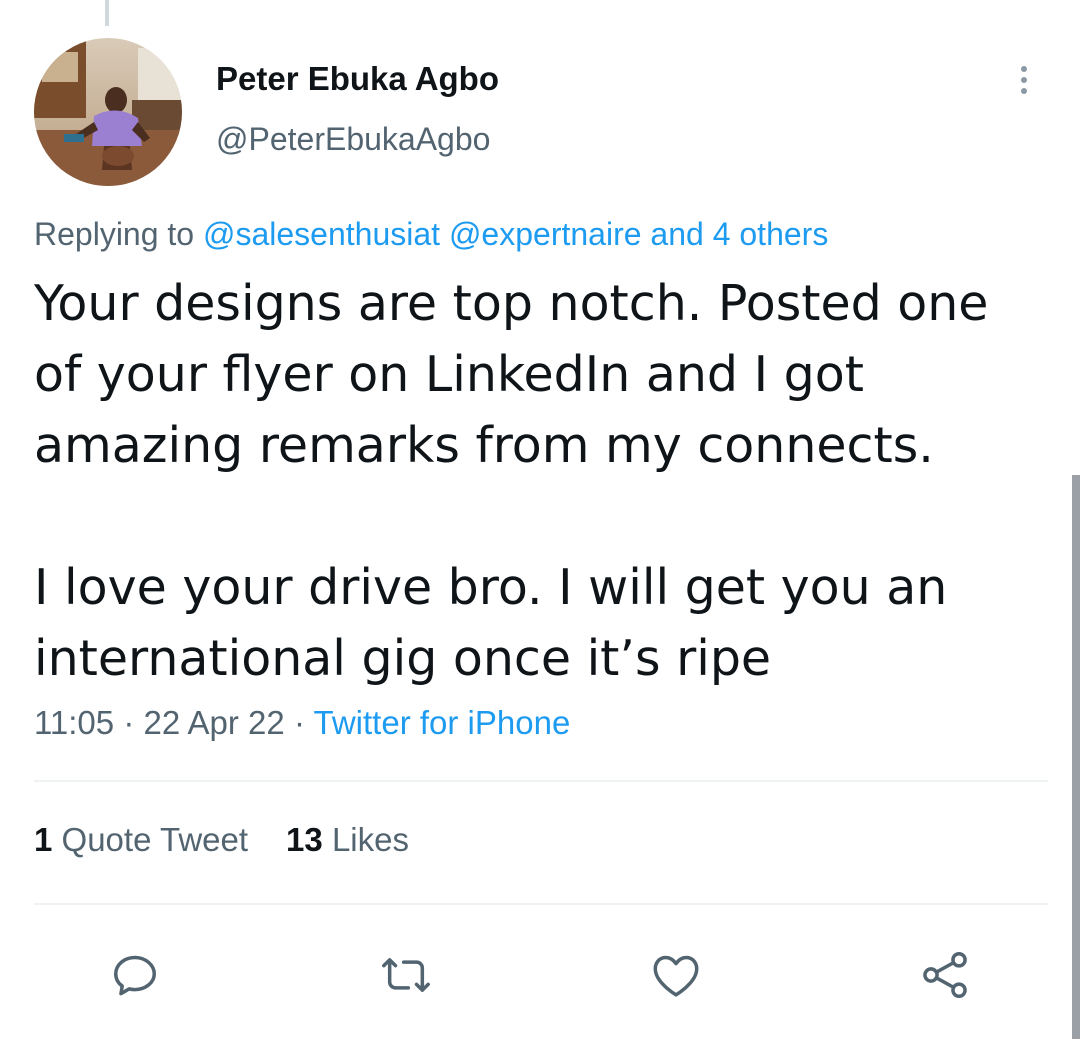  I want to click on thread-connector-line, so click(107, 13).